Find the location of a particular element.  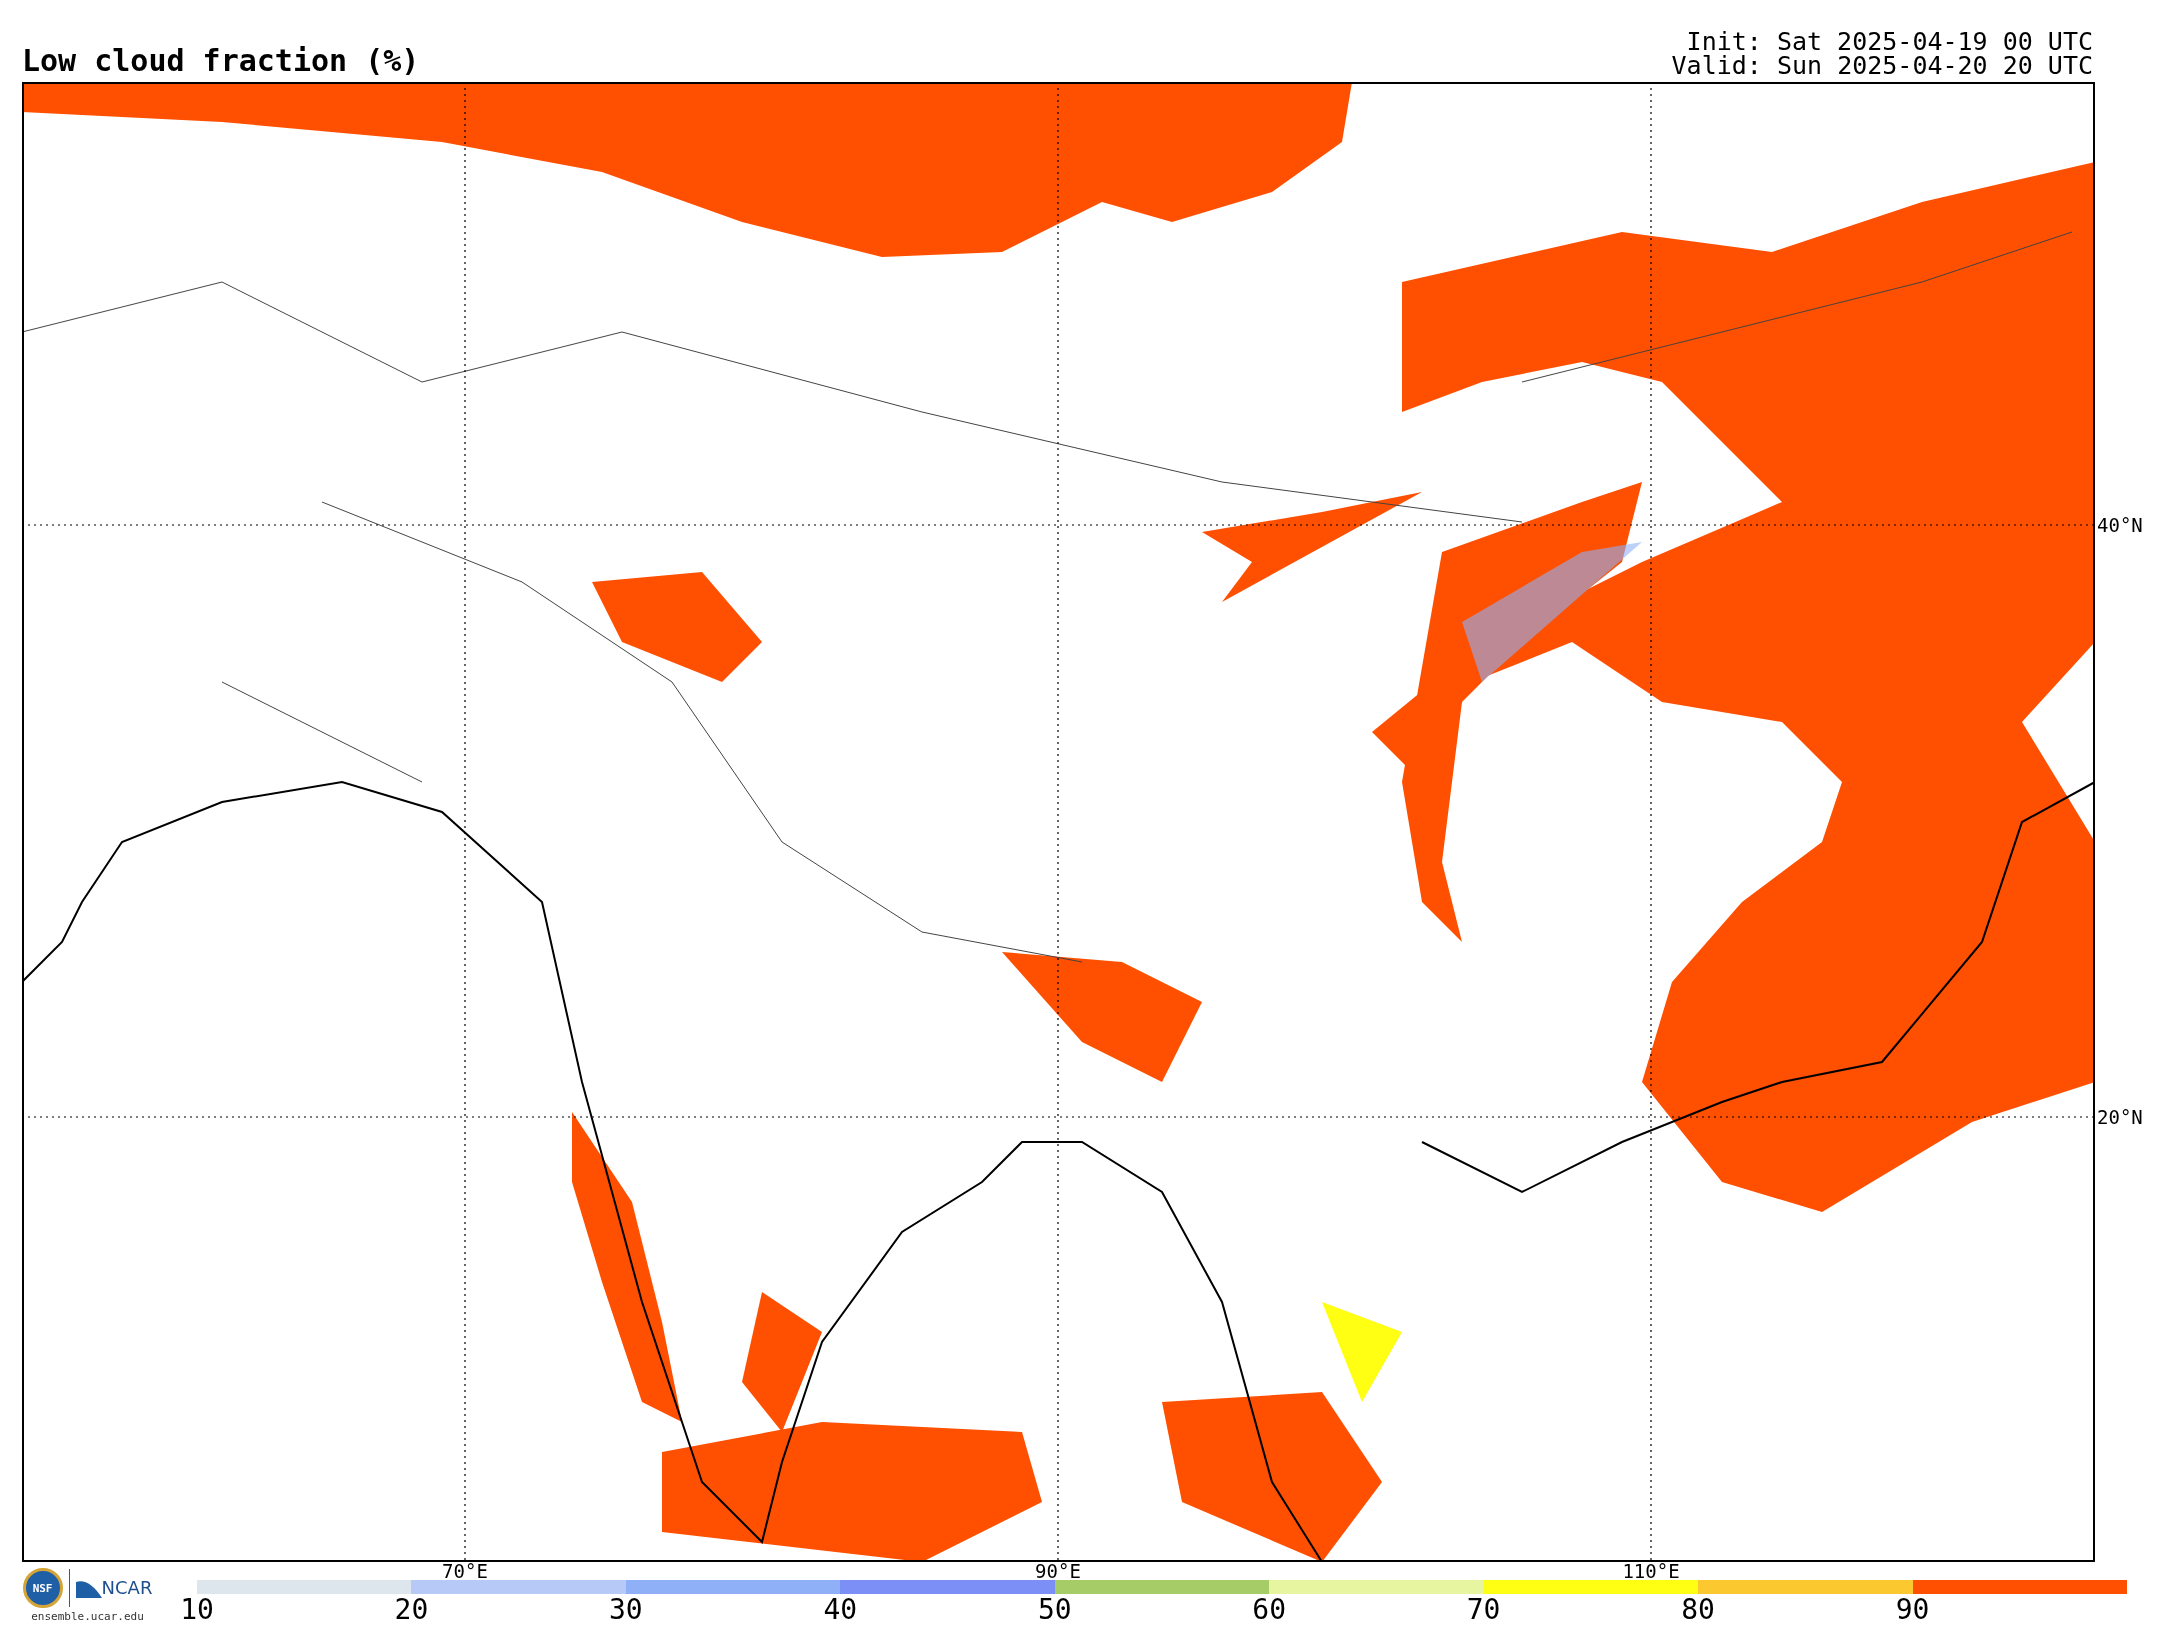

colorbar-tick-label: 60 is located at coordinates (1269, 1610).